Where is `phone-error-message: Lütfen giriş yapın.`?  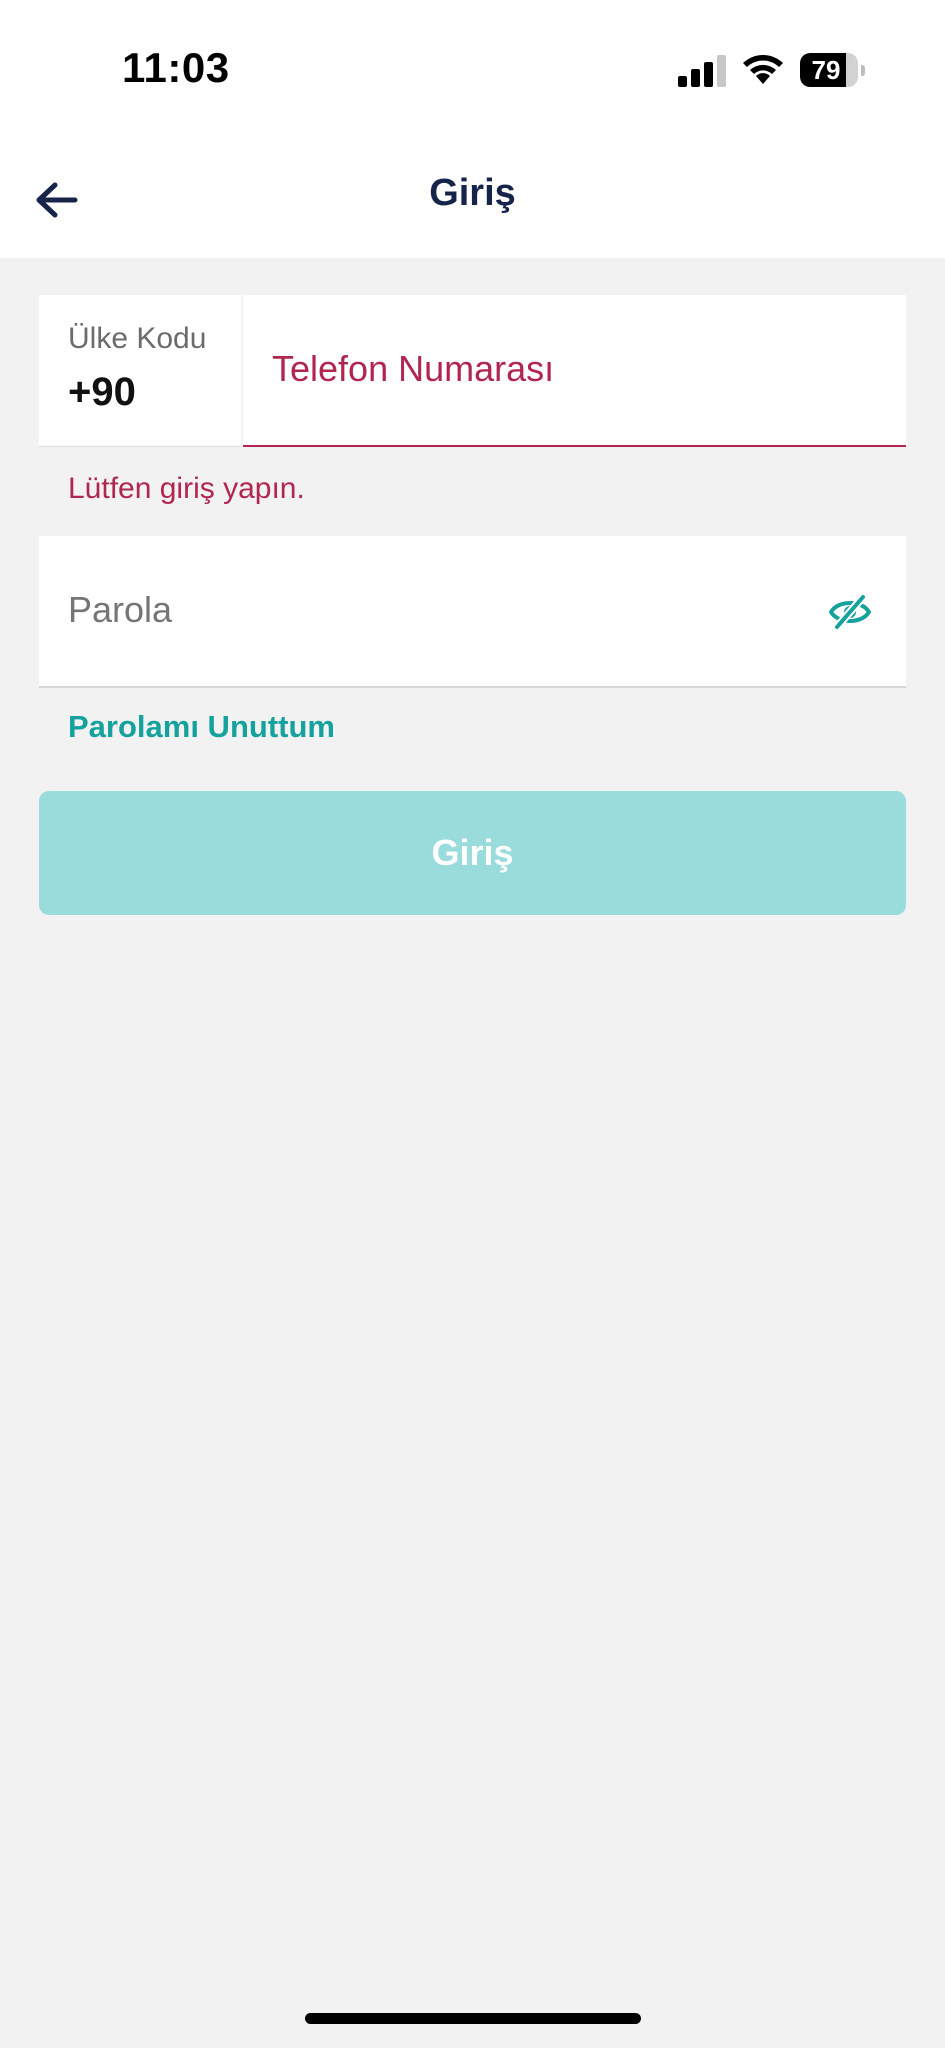 phone-error-message: Lütfen giriş yapın. is located at coordinates (186, 488).